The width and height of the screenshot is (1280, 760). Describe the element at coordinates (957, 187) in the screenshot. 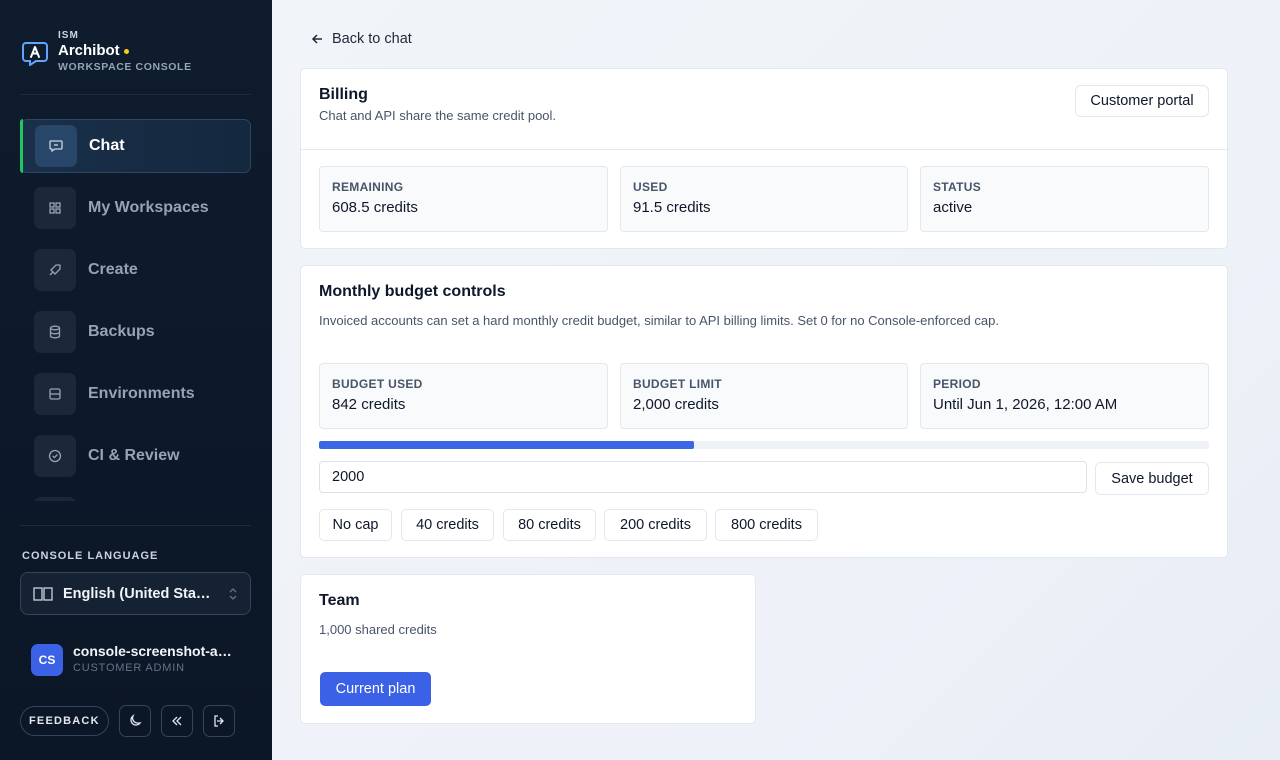

I see `stat-label: STATUS` at that location.